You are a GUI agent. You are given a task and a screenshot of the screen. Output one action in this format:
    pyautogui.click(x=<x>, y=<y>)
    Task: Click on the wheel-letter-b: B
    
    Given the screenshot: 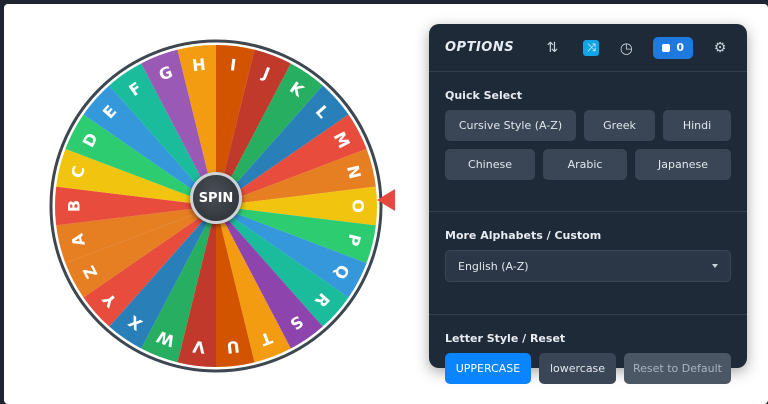 What is the action you would take?
    pyautogui.click(x=74, y=206)
    